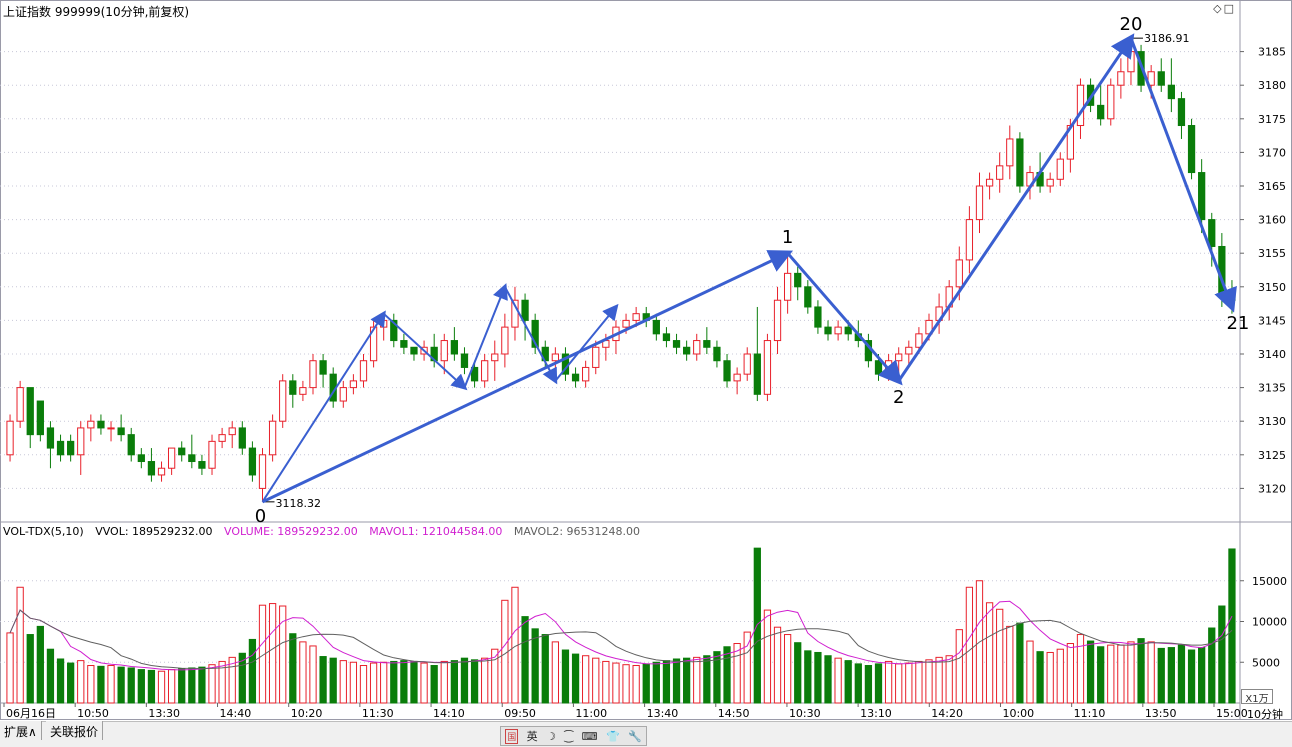 Image resolution: width=1292 pixels, height=747 pixels. Describe the element at coordinates (1272, 488) in the screenshot. I see `price-tick-label: 3120` at that location.